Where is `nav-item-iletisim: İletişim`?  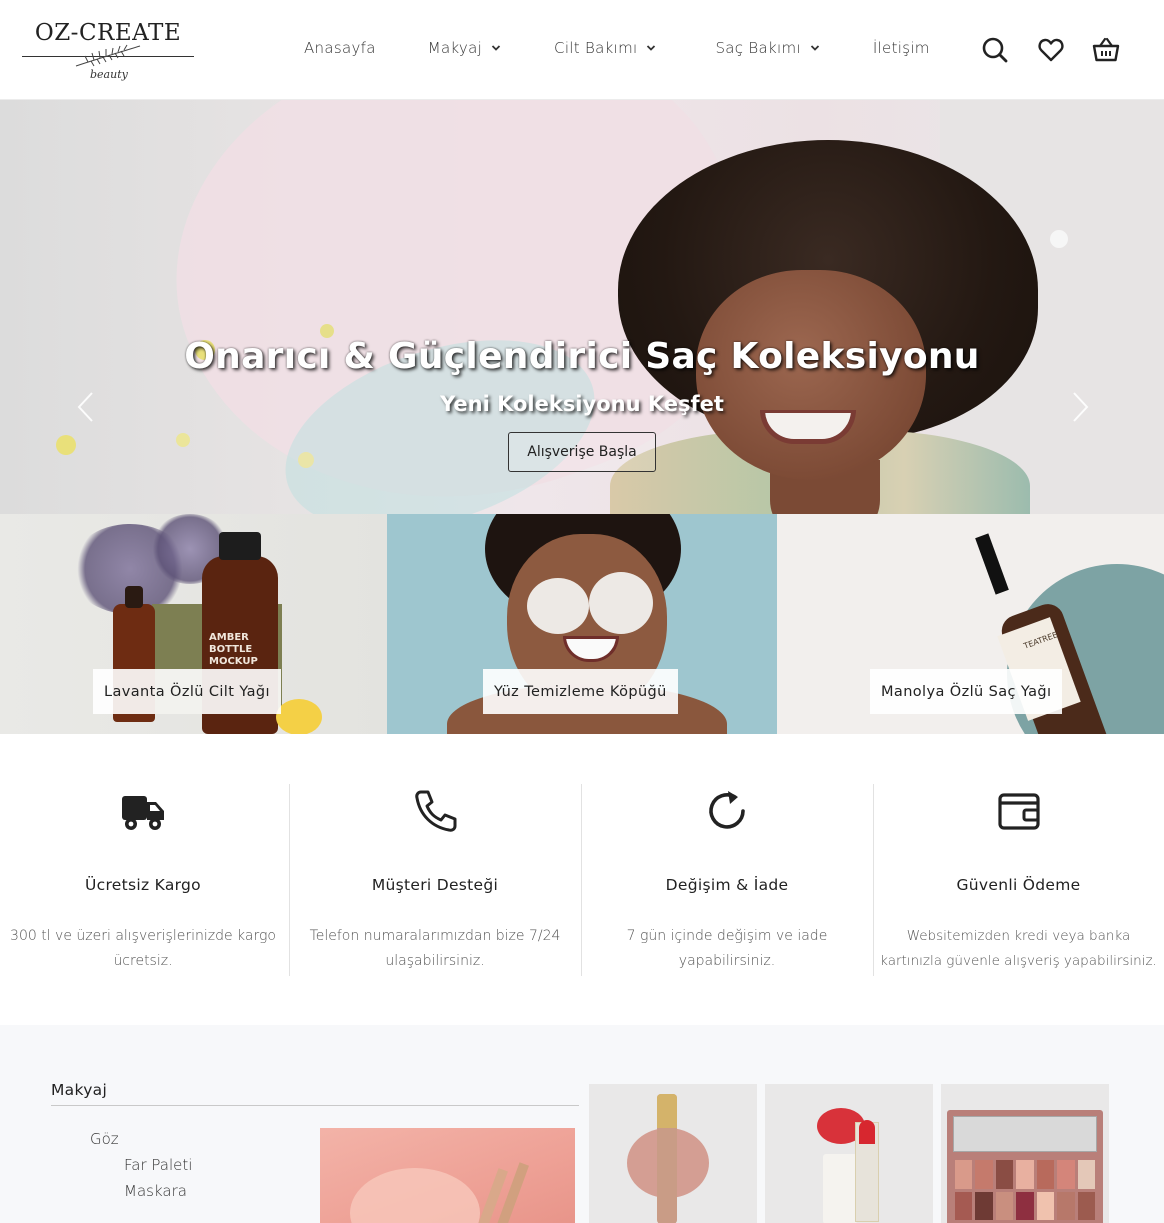 nav-item-iletisim: İletişim is located at coordinates (901, 48).